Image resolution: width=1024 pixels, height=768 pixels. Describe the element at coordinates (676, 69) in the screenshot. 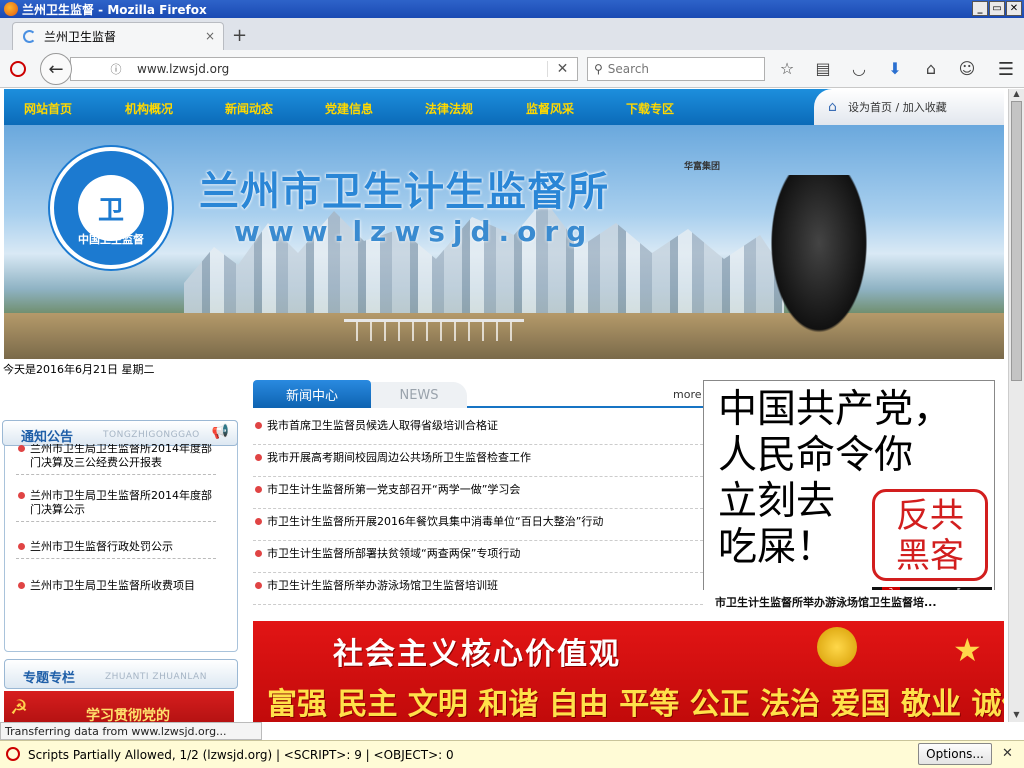

I see `search-input: ⚲ Search` at that location.